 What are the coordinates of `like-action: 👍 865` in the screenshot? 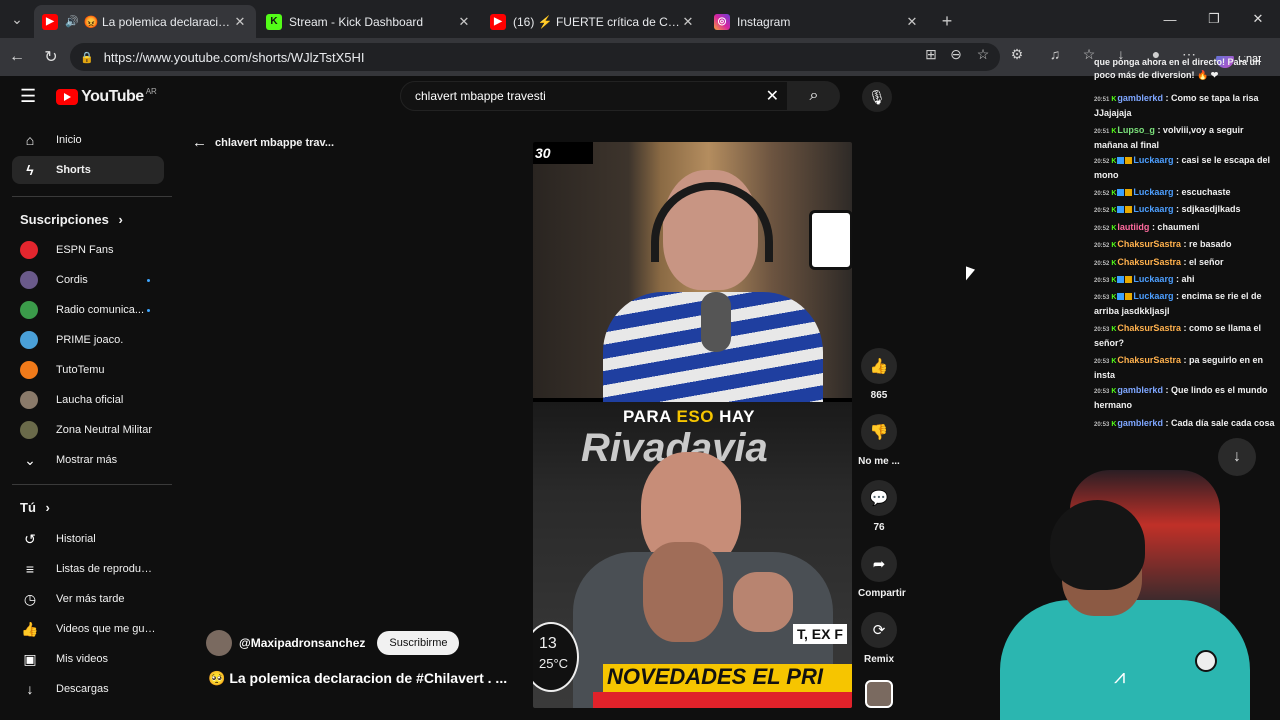 It's located at (879, 374).